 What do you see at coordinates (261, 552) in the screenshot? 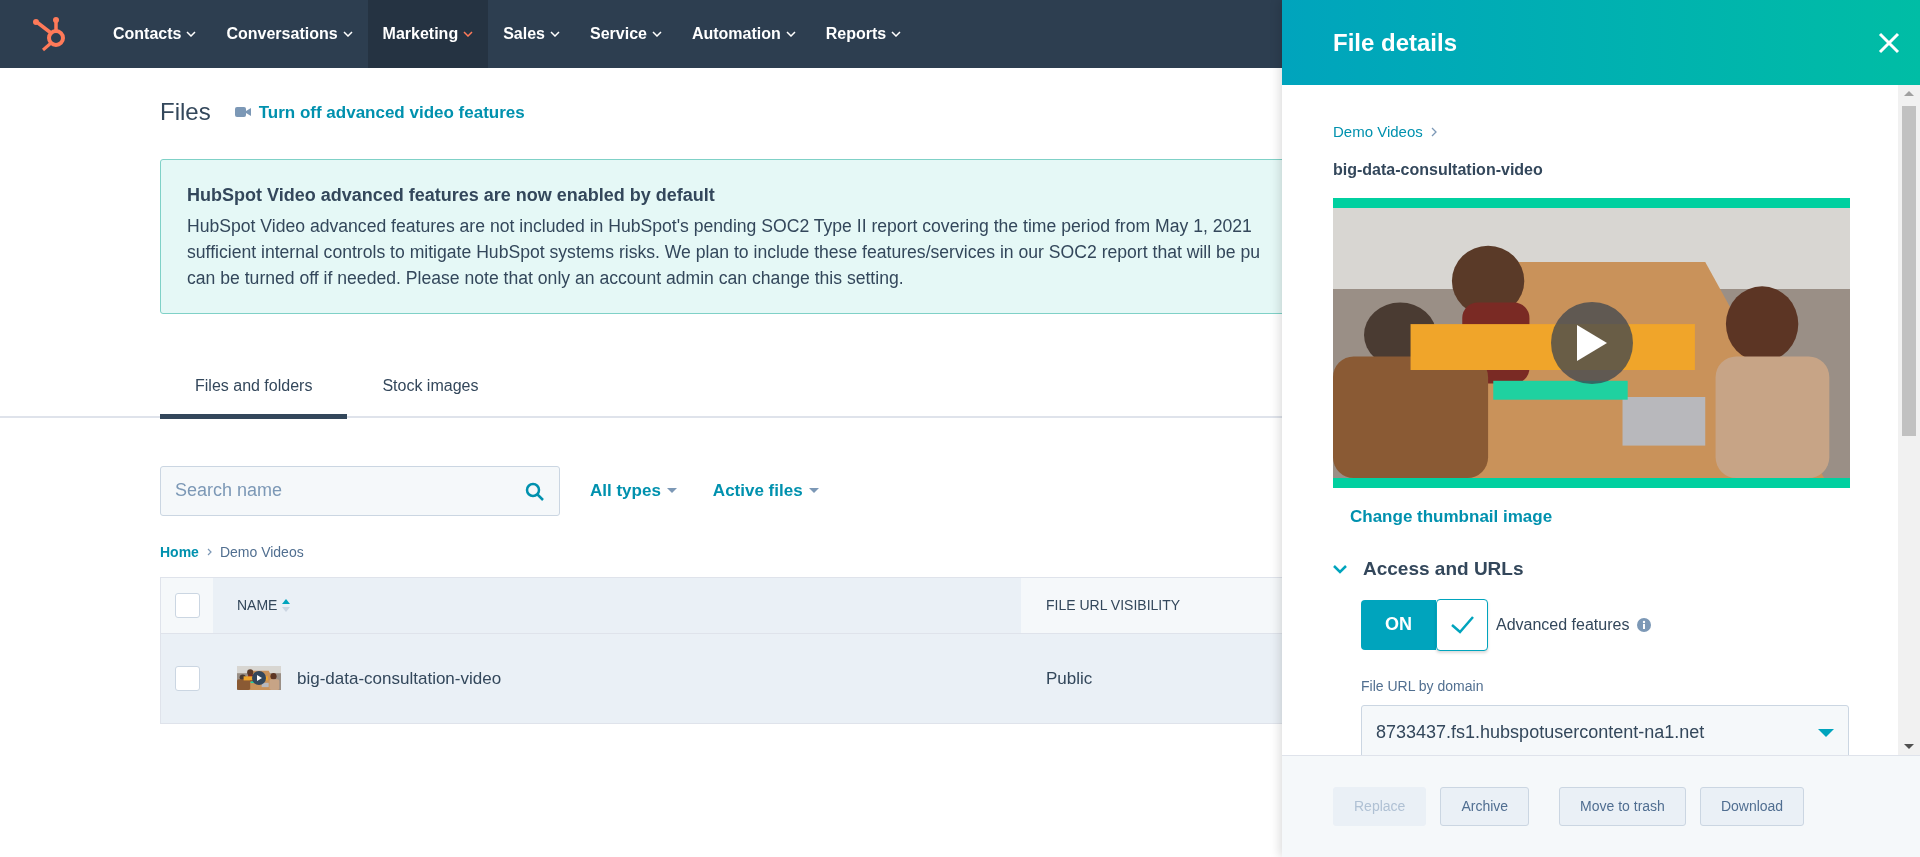
I see `breadcrumb-current: Demo Videos` at bounding box center [261, 552].